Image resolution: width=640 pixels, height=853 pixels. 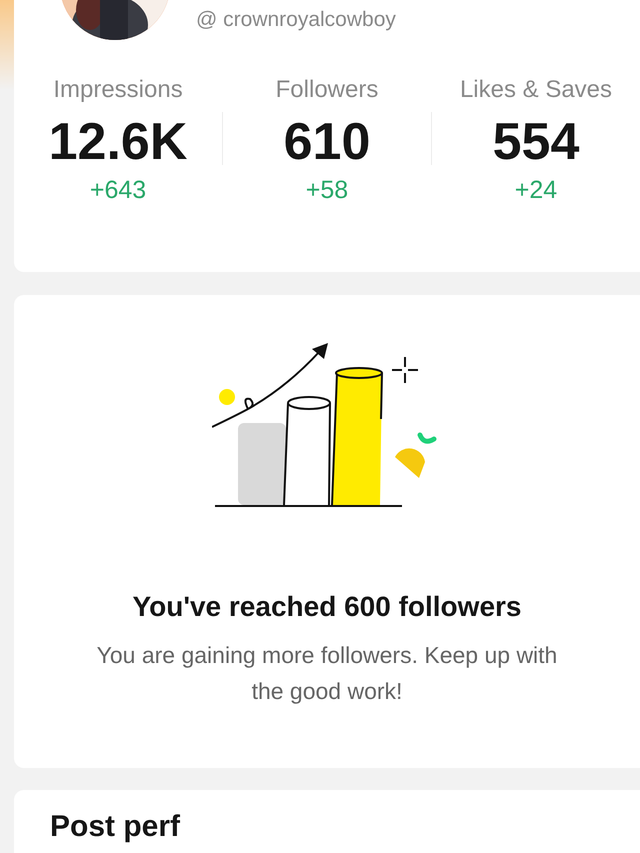 What do you see at coordinates (427, 438) in the screenshot?
I see `arc-icon` at bounding box center [427, 438].